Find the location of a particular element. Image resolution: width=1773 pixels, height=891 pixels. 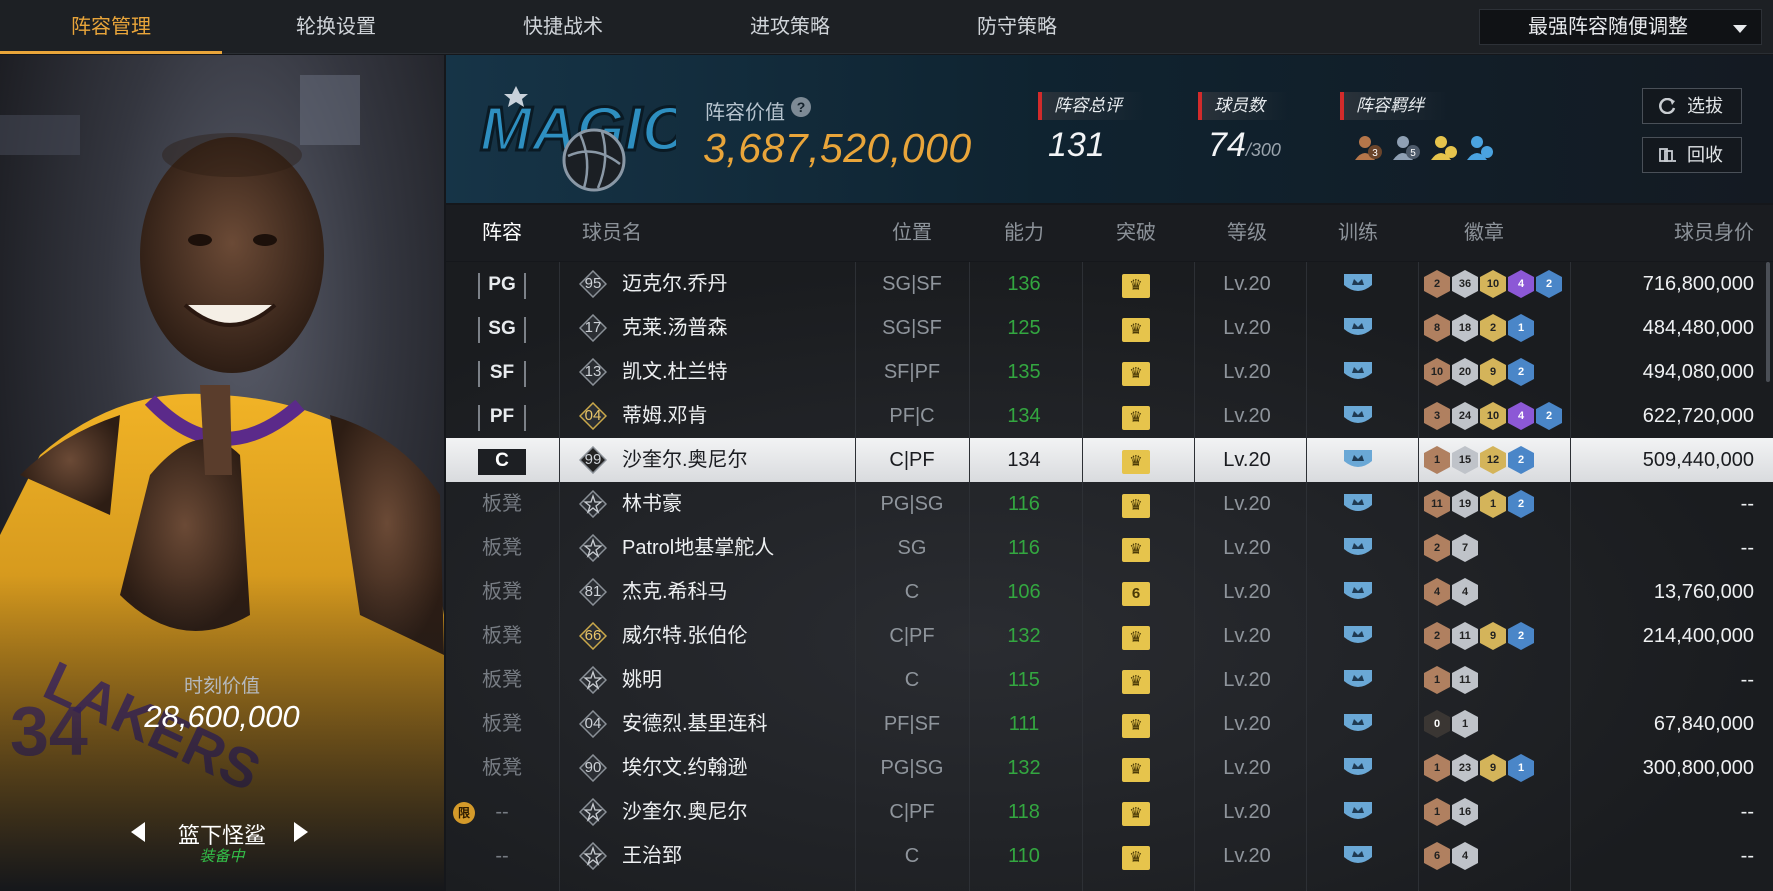

table-row: SG 17 克莱.汤普森 SG|SF 125 ♛ Lv.20 8 18 2 1 484,480,000 is located at coordinates (1109, 328).